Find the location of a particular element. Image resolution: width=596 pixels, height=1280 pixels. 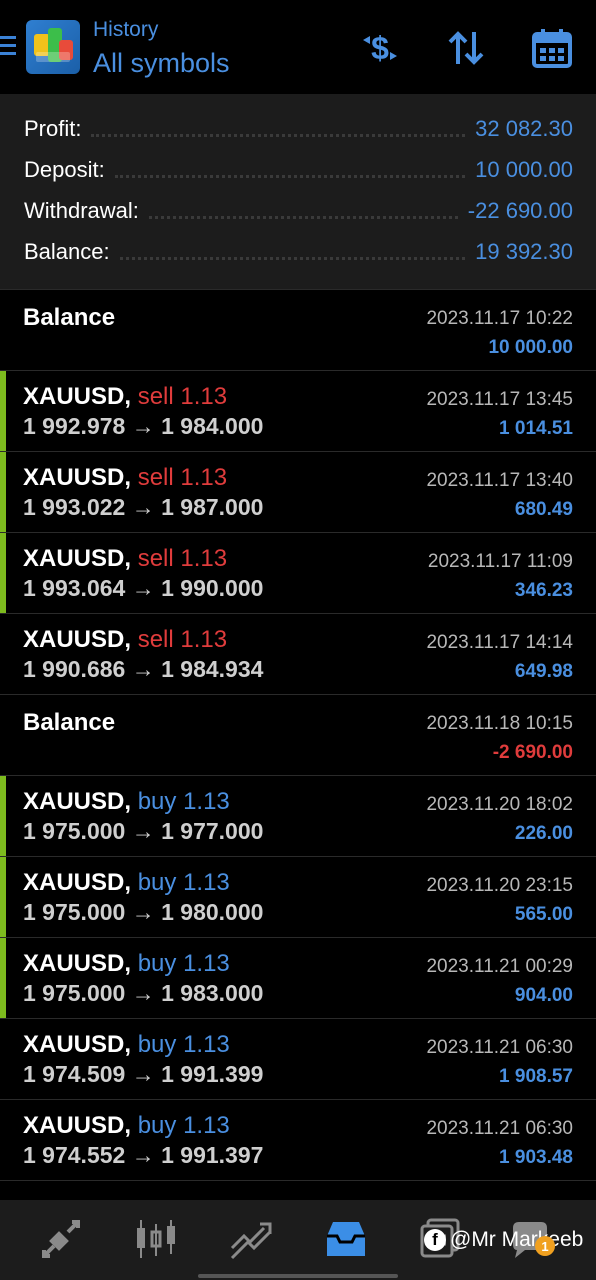

symbol-filter-title: All symbols is located at coordinates (161, 63).